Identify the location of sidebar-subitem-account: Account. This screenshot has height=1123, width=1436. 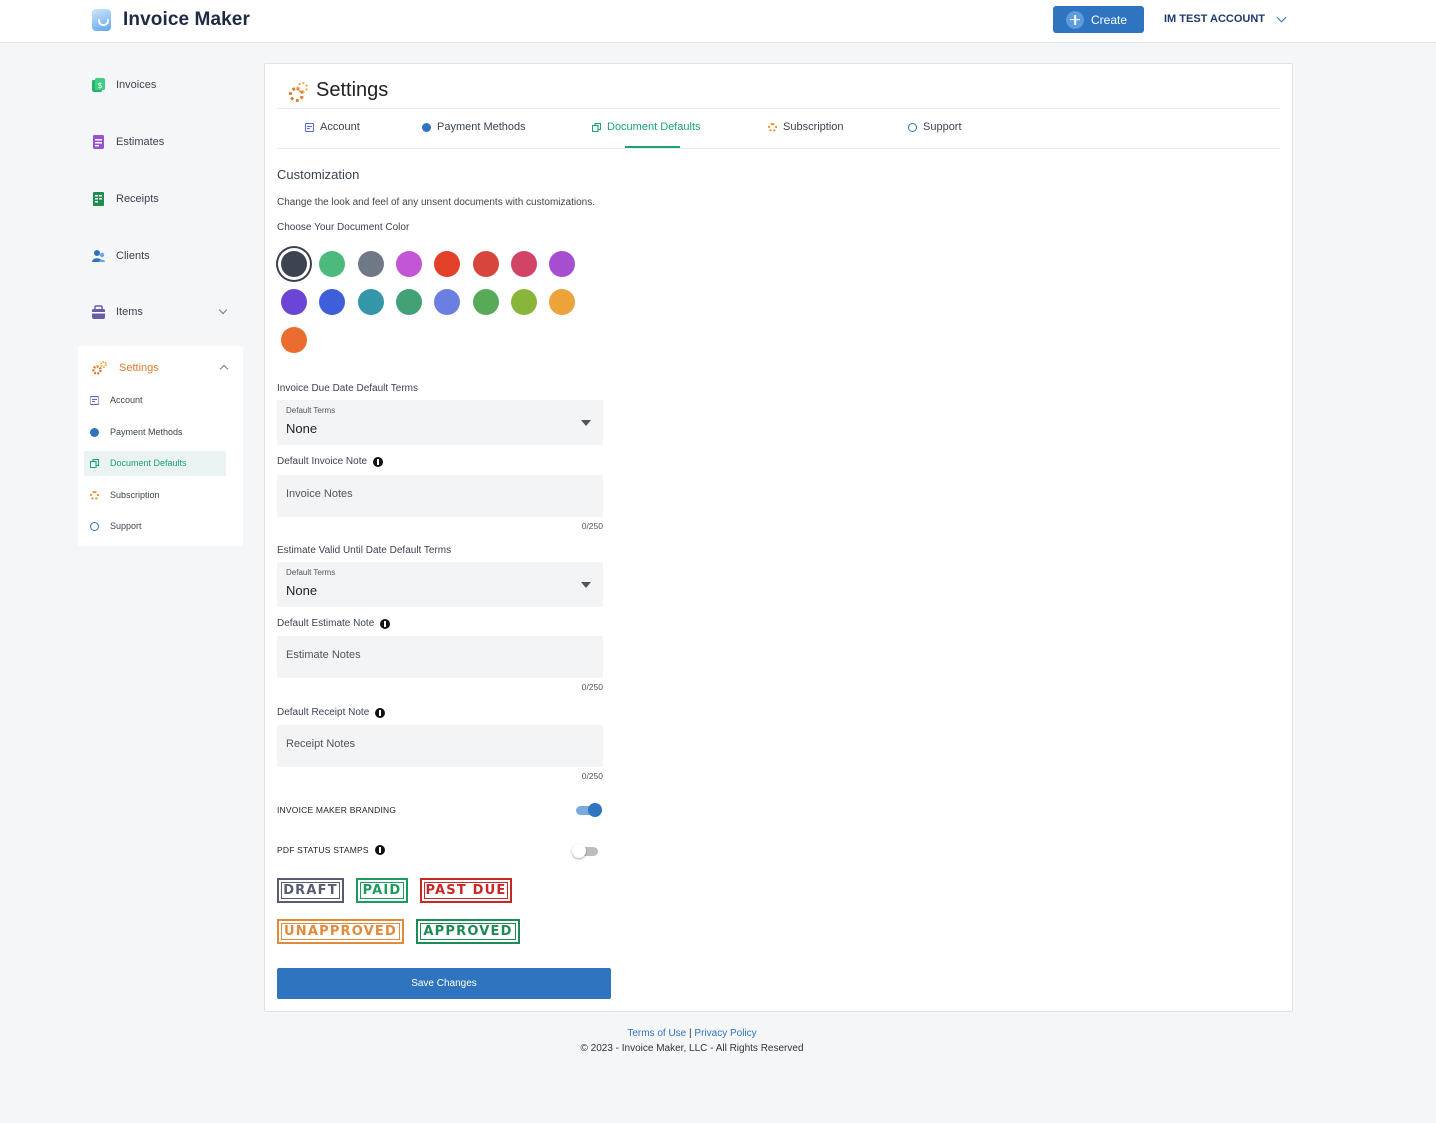
(116, 400).